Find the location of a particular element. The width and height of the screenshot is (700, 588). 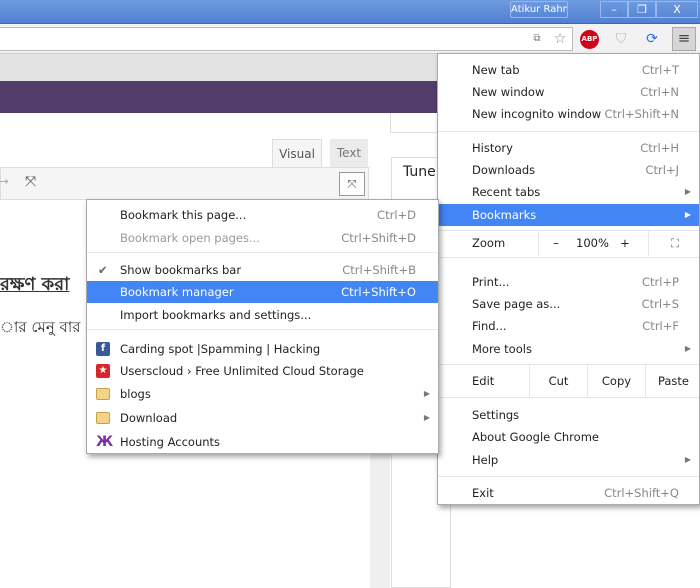

tab-visual: Visual is located at coordinates (297, 153).